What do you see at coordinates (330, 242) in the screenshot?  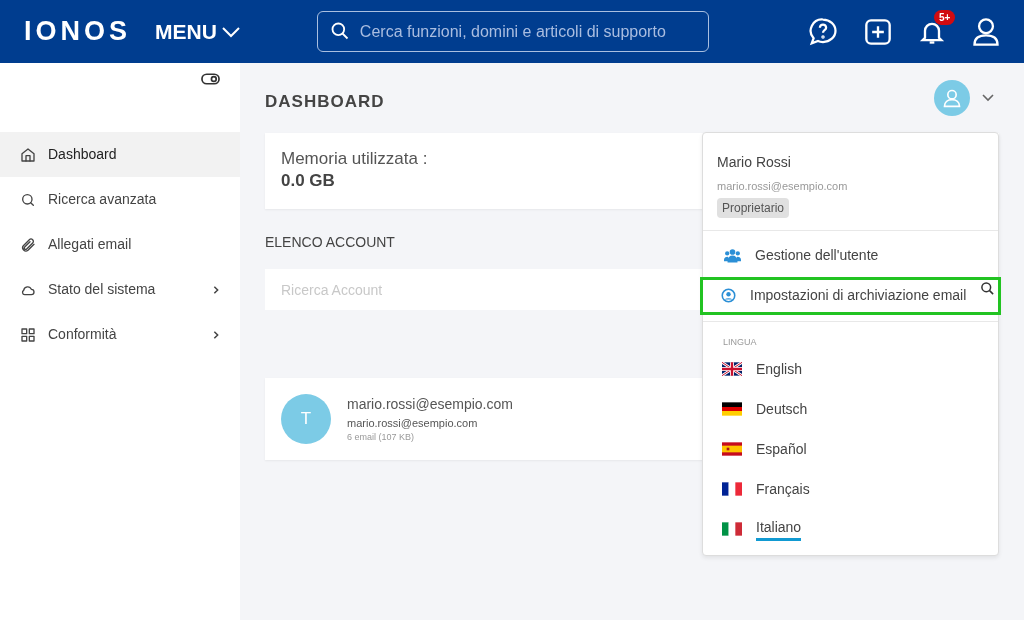 I see `section-heading: ELENCO ACCOUNT` at bounding box center [330, 242].